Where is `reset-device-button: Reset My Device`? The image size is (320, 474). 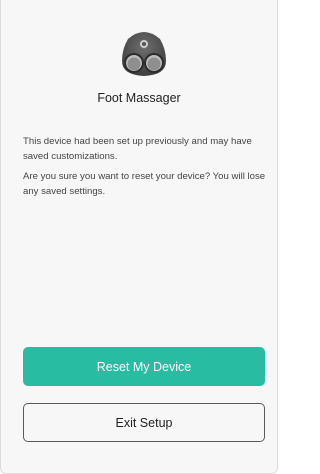 reset-device-button: Reset My Device is located at coordinates (144, 366).